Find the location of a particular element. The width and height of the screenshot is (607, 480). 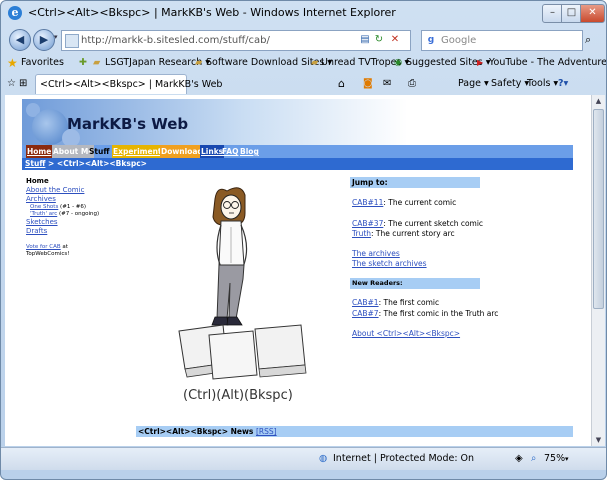

read-mail-icon: ✉ is located at coordinates (387, 84).